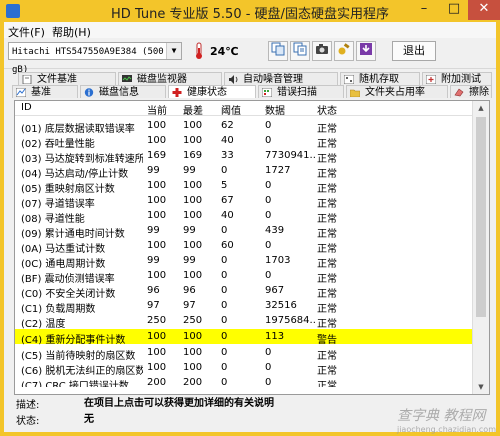  What do you see at coordinates (244, 261) in the screenshot?
I see `table-row: (0C) 通电周期计数 99 99 0 1703 正常` at bounding box center [244, 261].